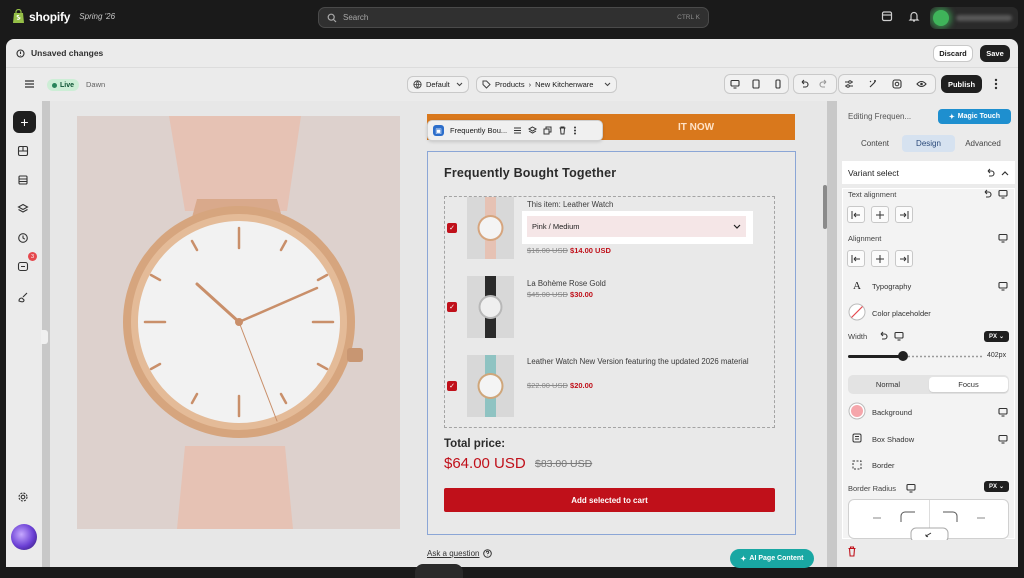 The height and width of the screenshot is (578, 1024). Describe the element at coordinates (992, 336) in the screenshot. I see `width-unit: PX` at that location.